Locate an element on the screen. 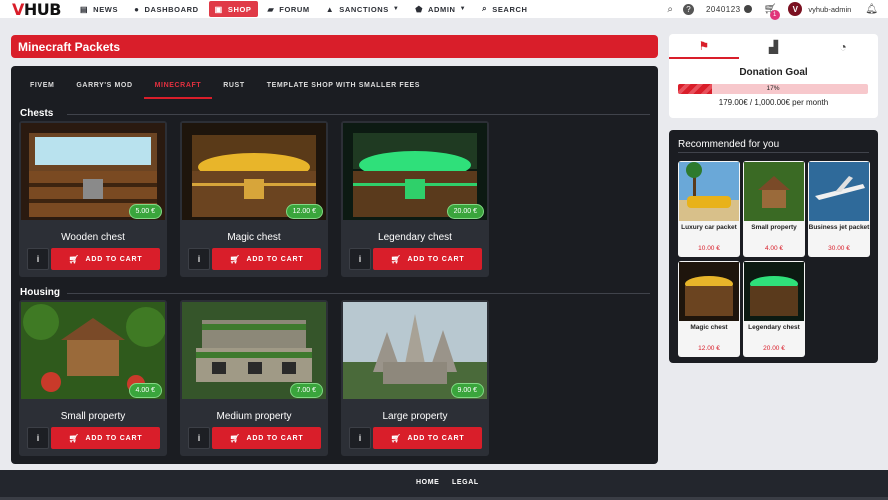 This screenshot has height=500, width=888. product-name: Business jet packet is located at coordinates (839, 227).